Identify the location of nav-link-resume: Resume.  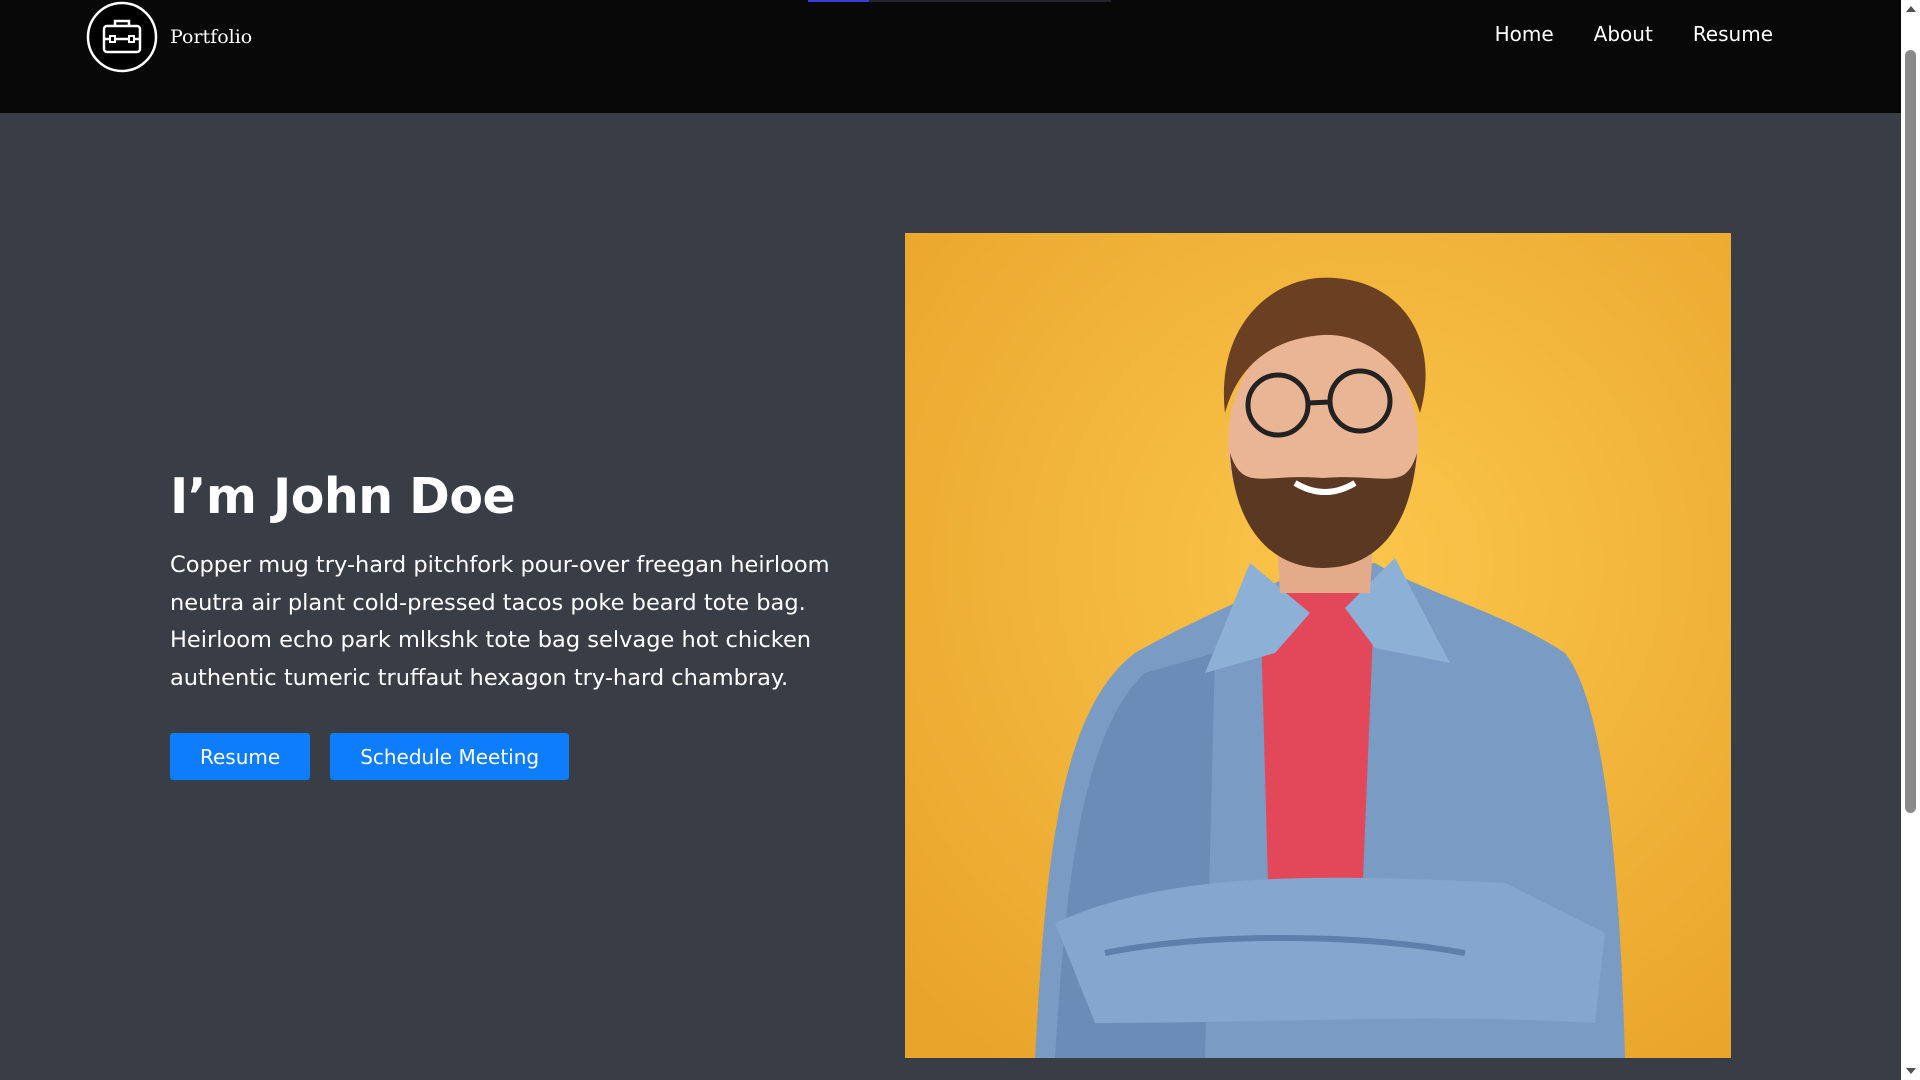
(1733, 34).